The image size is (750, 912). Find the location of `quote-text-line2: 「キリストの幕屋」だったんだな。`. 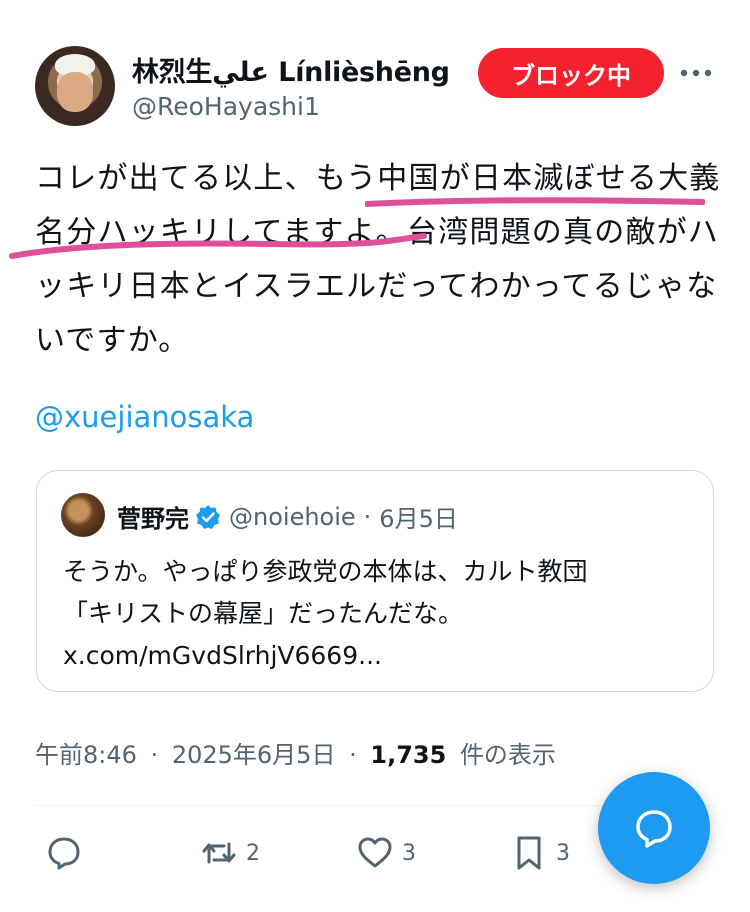

quote-text-line2: 「キリストの幕屋」だったんだな。 is located at coordinates (263, 613).